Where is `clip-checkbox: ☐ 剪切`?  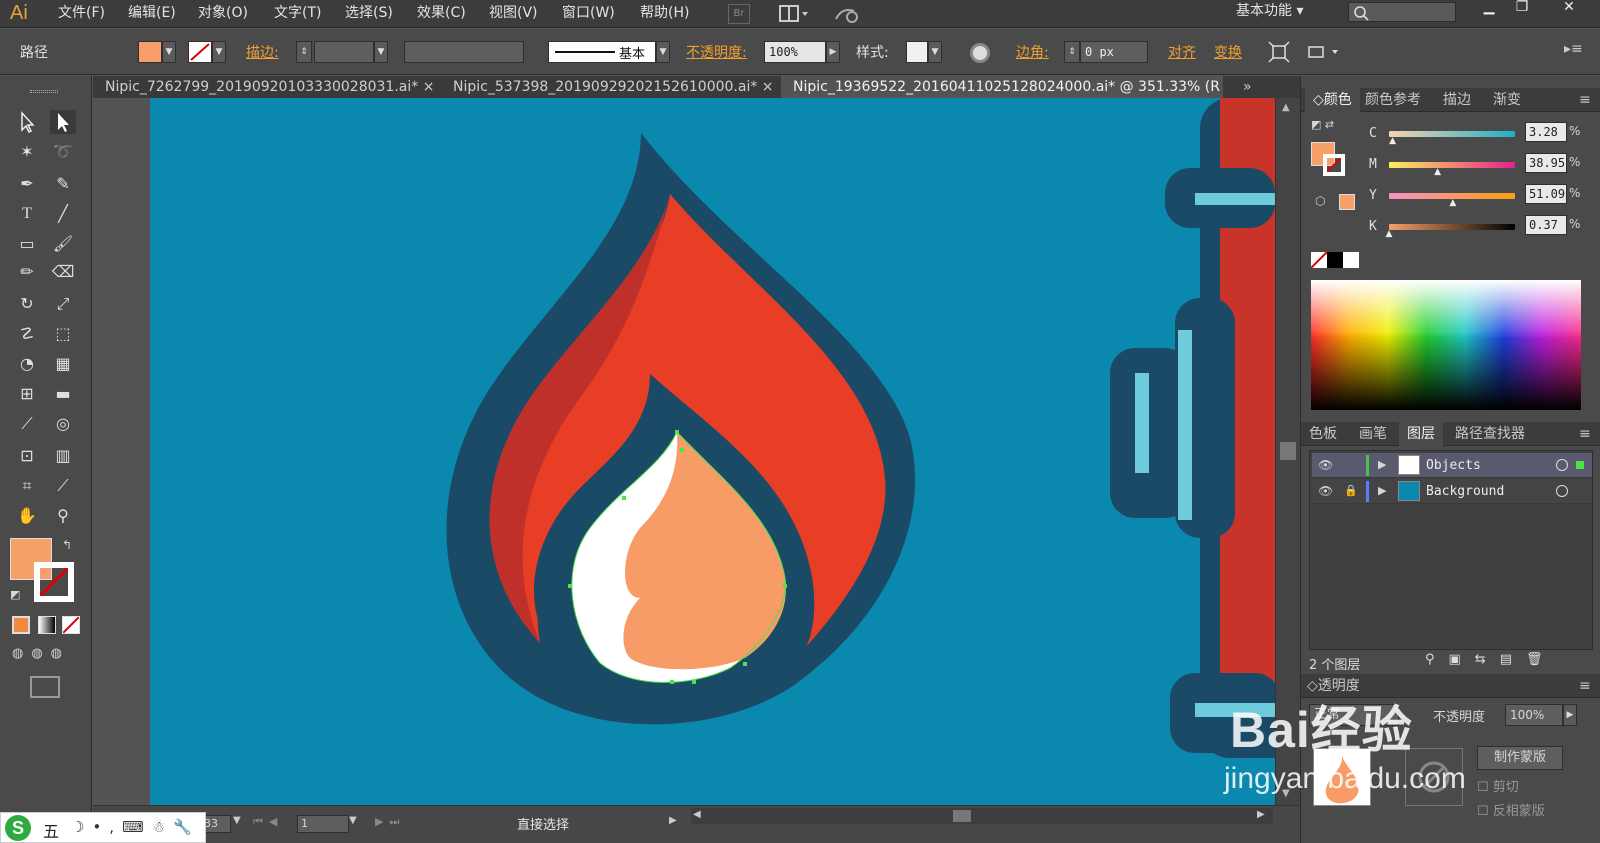 clip-checkbox: ☐ 剪切 is located at coordinates (1498, 785).